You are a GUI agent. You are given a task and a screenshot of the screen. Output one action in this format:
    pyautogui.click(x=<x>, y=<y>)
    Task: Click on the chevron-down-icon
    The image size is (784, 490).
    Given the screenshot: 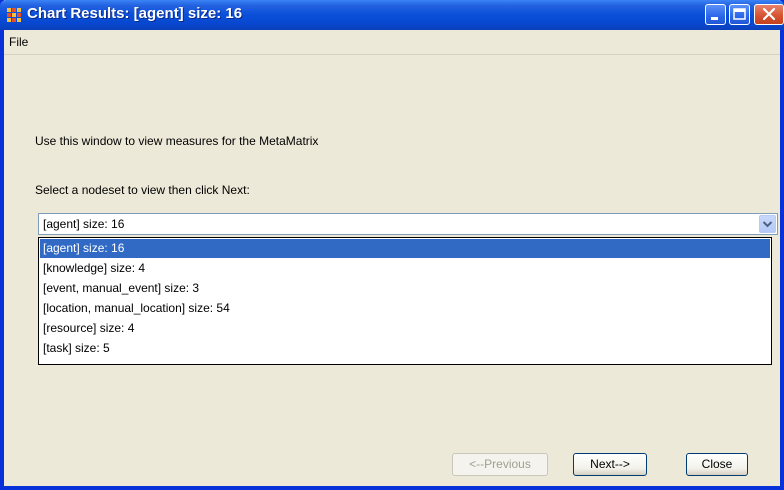 What is the action you would take?
    pyautogui.click(x=767, y=224)
    